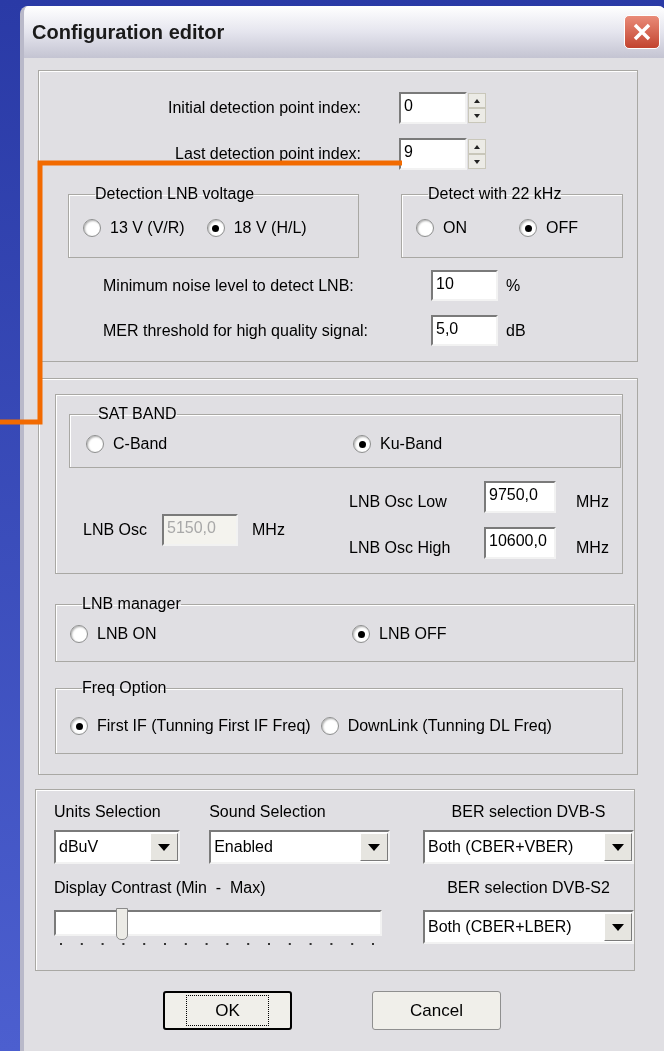  What do you see at coordinates (400, 548) in the screenshot?
I see `field-label: LNB Osc High` at bounding box center [400, 548].